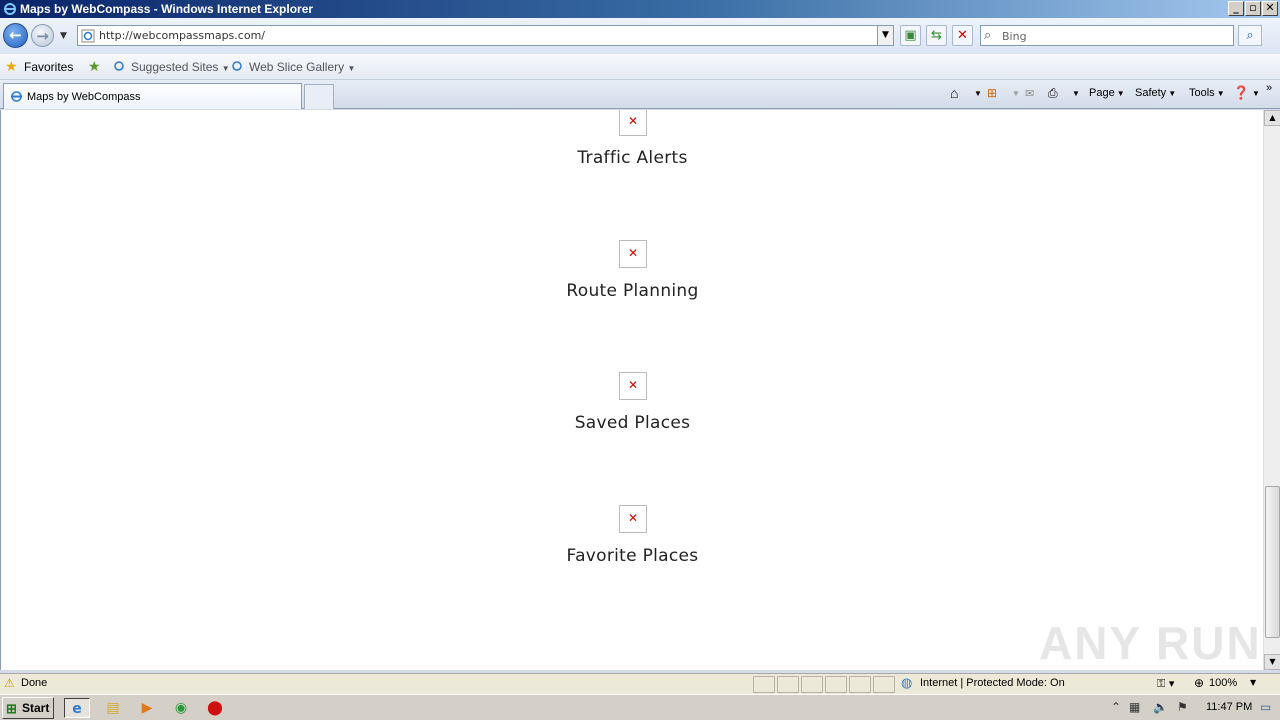 This screenshot has width=1280, height=720. I want to click on zoom-dropdown: ▼, so click(1253, 682).